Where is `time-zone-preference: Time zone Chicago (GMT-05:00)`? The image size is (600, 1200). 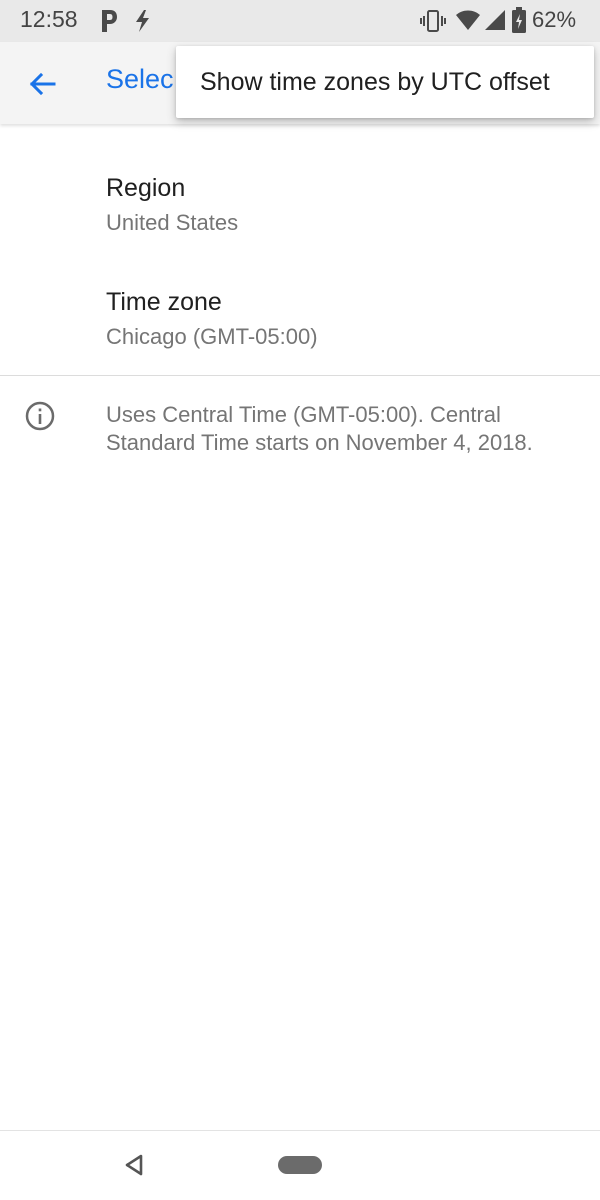
time-zone-preference: Time zone Chicago (GMT-05:00) is located at coordinates (300, 310).